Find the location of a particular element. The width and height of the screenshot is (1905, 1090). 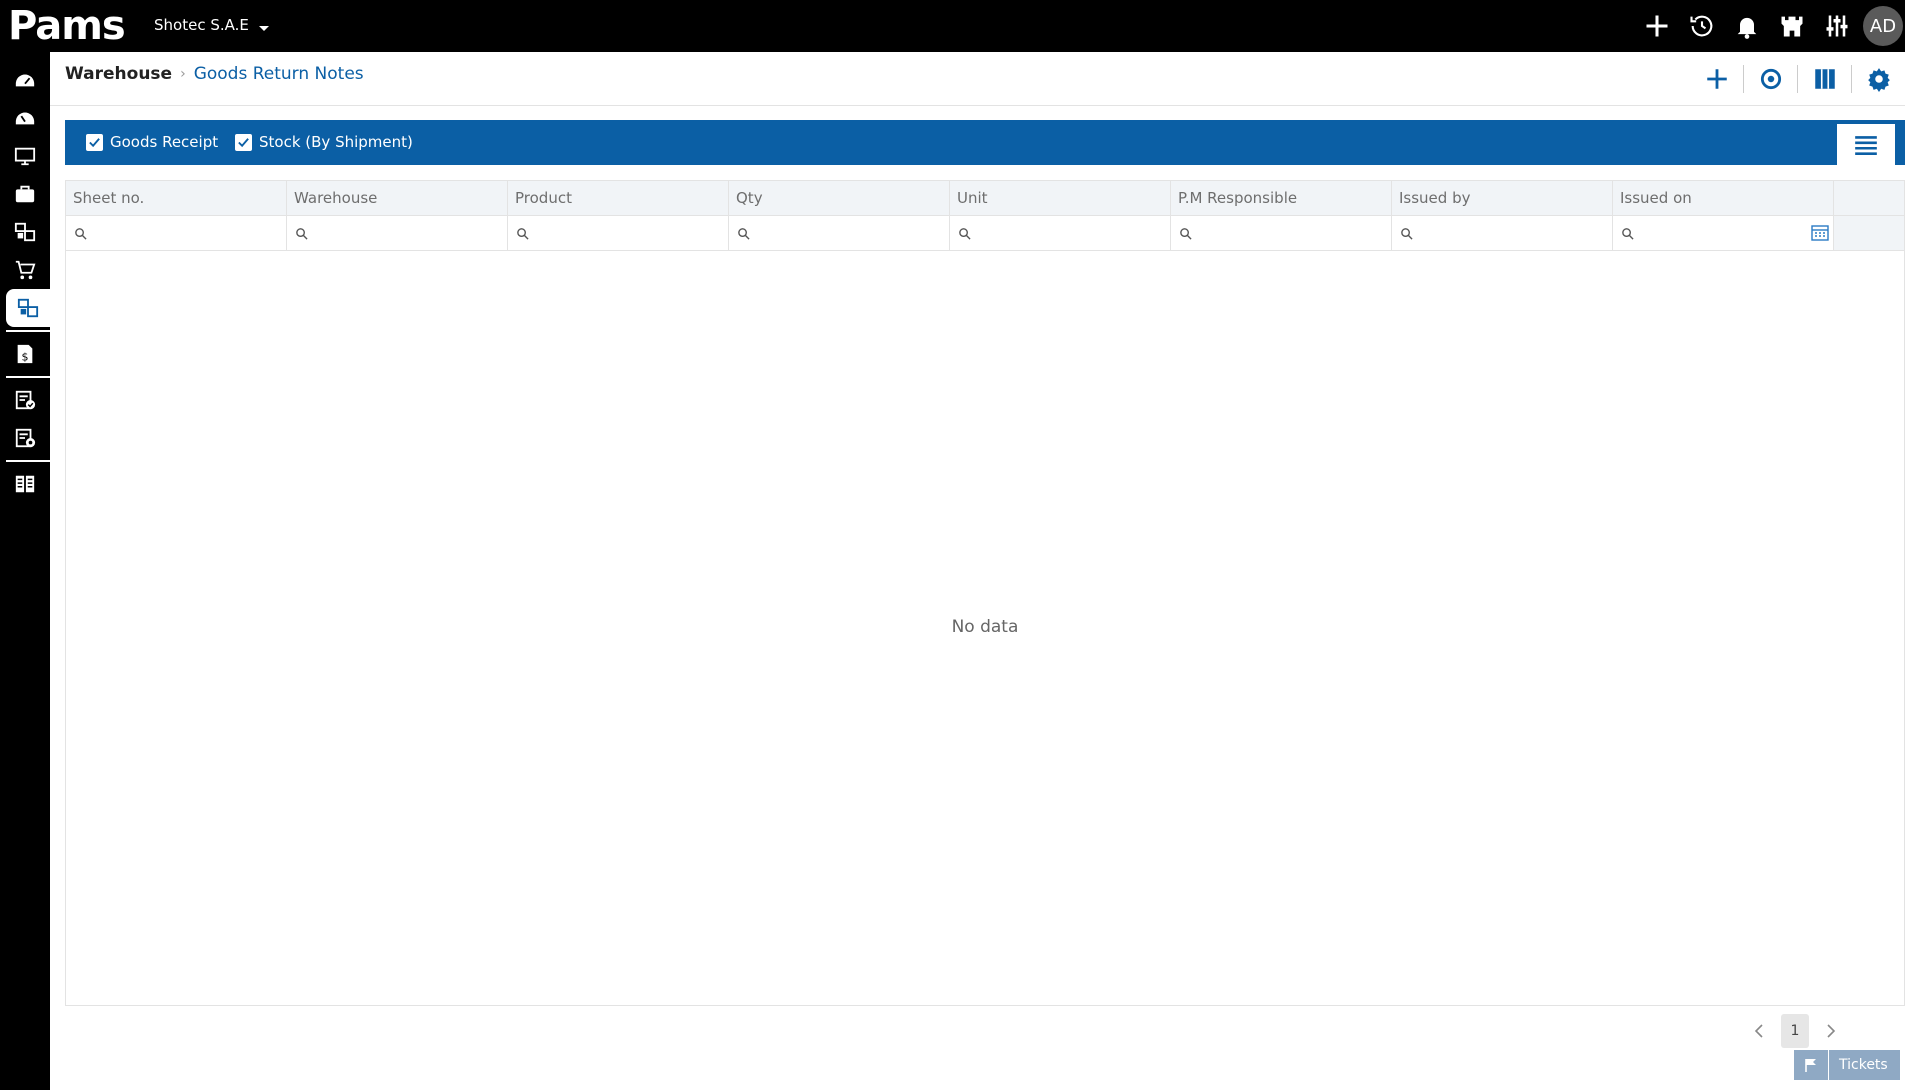

top-actions: AD is located at coordinates (1769, 26).